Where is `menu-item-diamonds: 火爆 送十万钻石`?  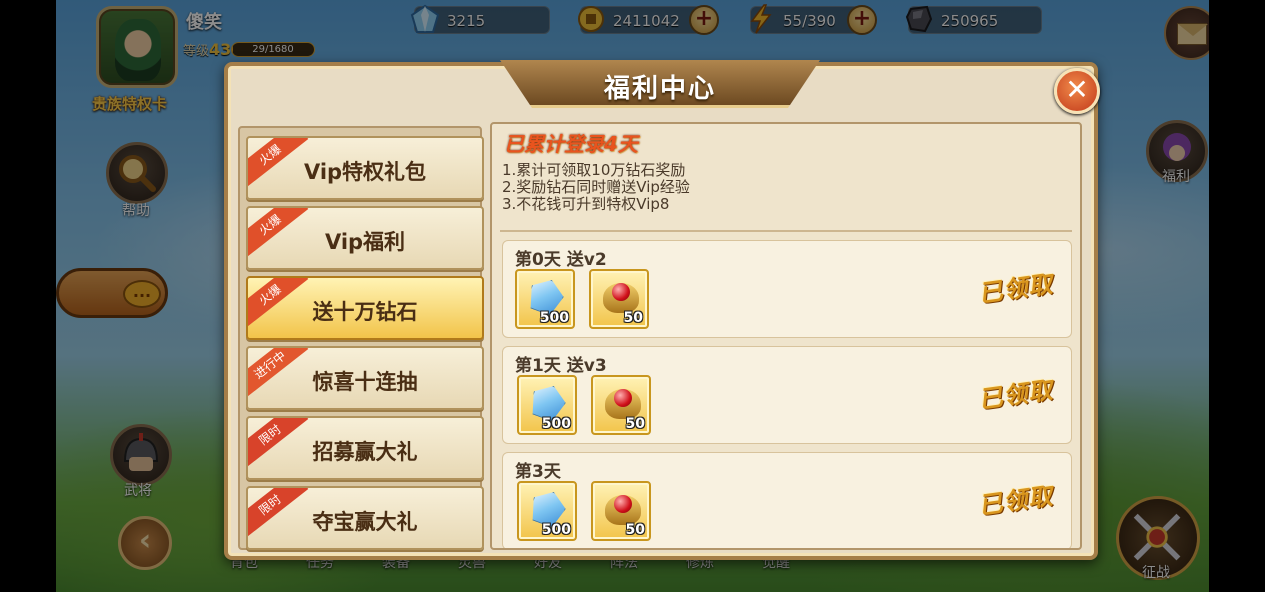
menu-item-diamonds: 火爆 送十万钻石 is located at coordinates (365, 308).